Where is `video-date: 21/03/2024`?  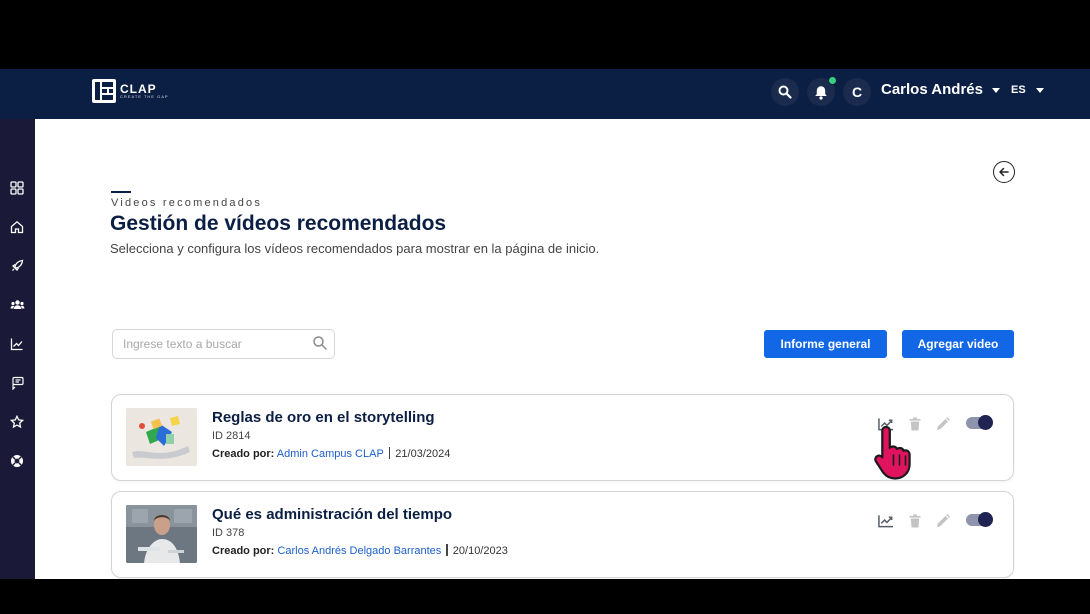
video-date: 21/03/2024 is located at coordinates (423, 454).